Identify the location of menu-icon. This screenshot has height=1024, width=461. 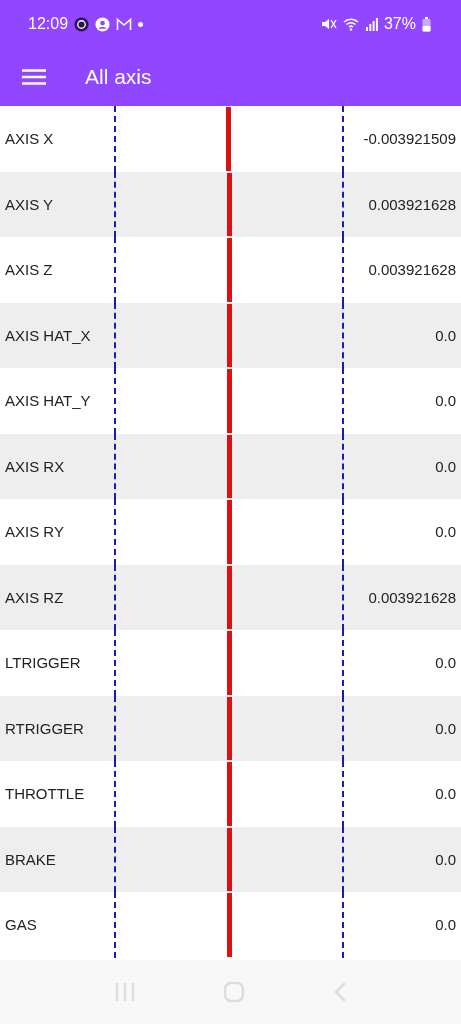
(34, 77).